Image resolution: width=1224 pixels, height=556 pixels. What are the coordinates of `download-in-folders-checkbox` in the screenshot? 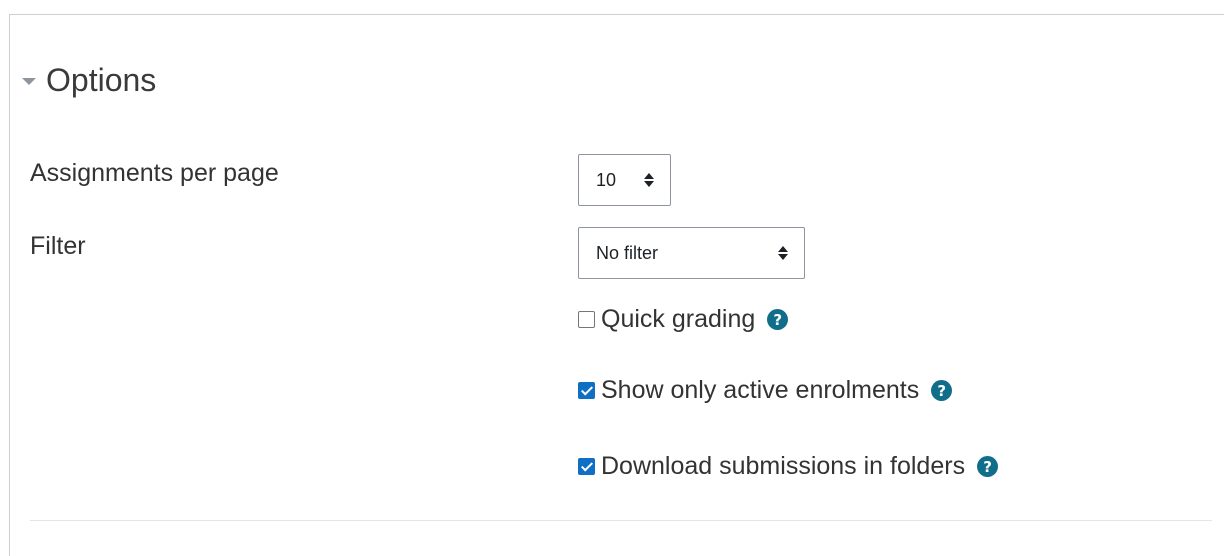 It's located at (586, 466).